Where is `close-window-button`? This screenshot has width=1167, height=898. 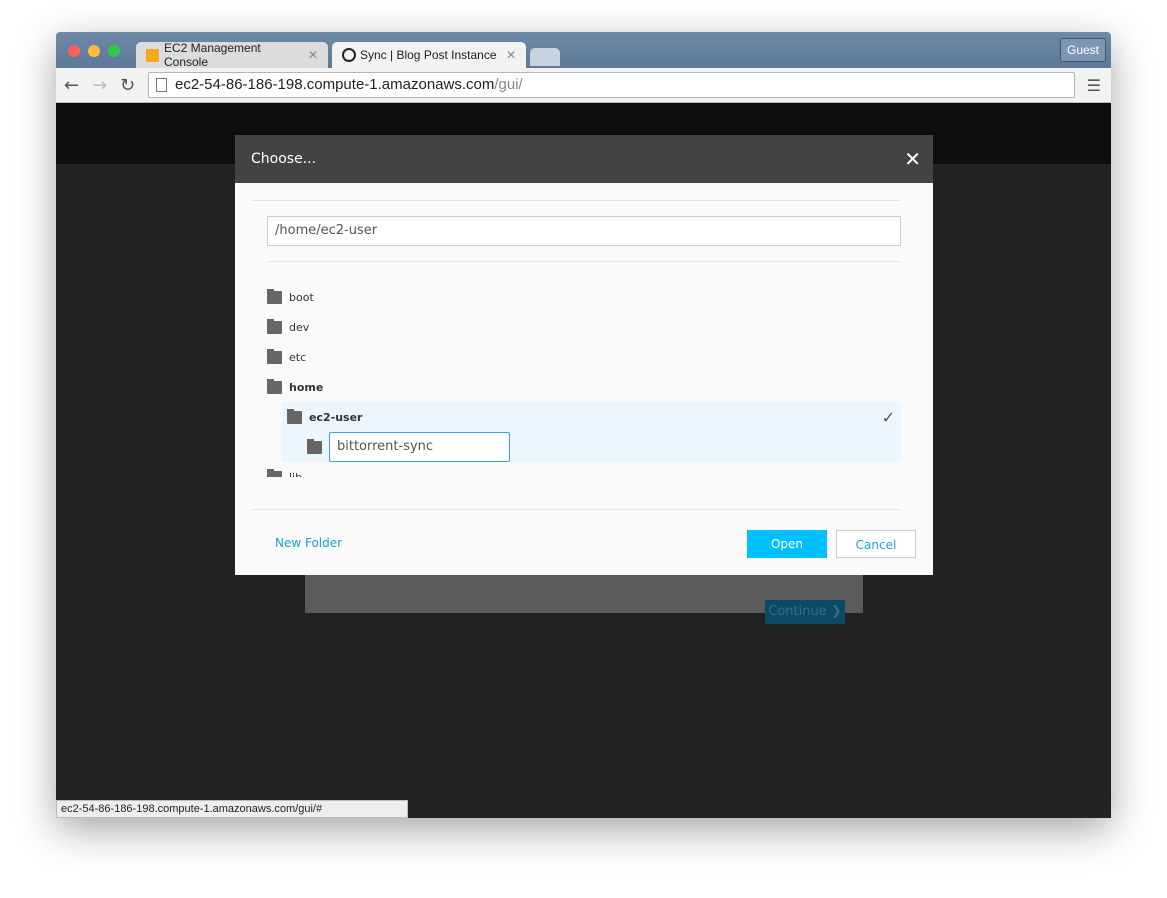
close-window-button is located at coordinates (74, 51).